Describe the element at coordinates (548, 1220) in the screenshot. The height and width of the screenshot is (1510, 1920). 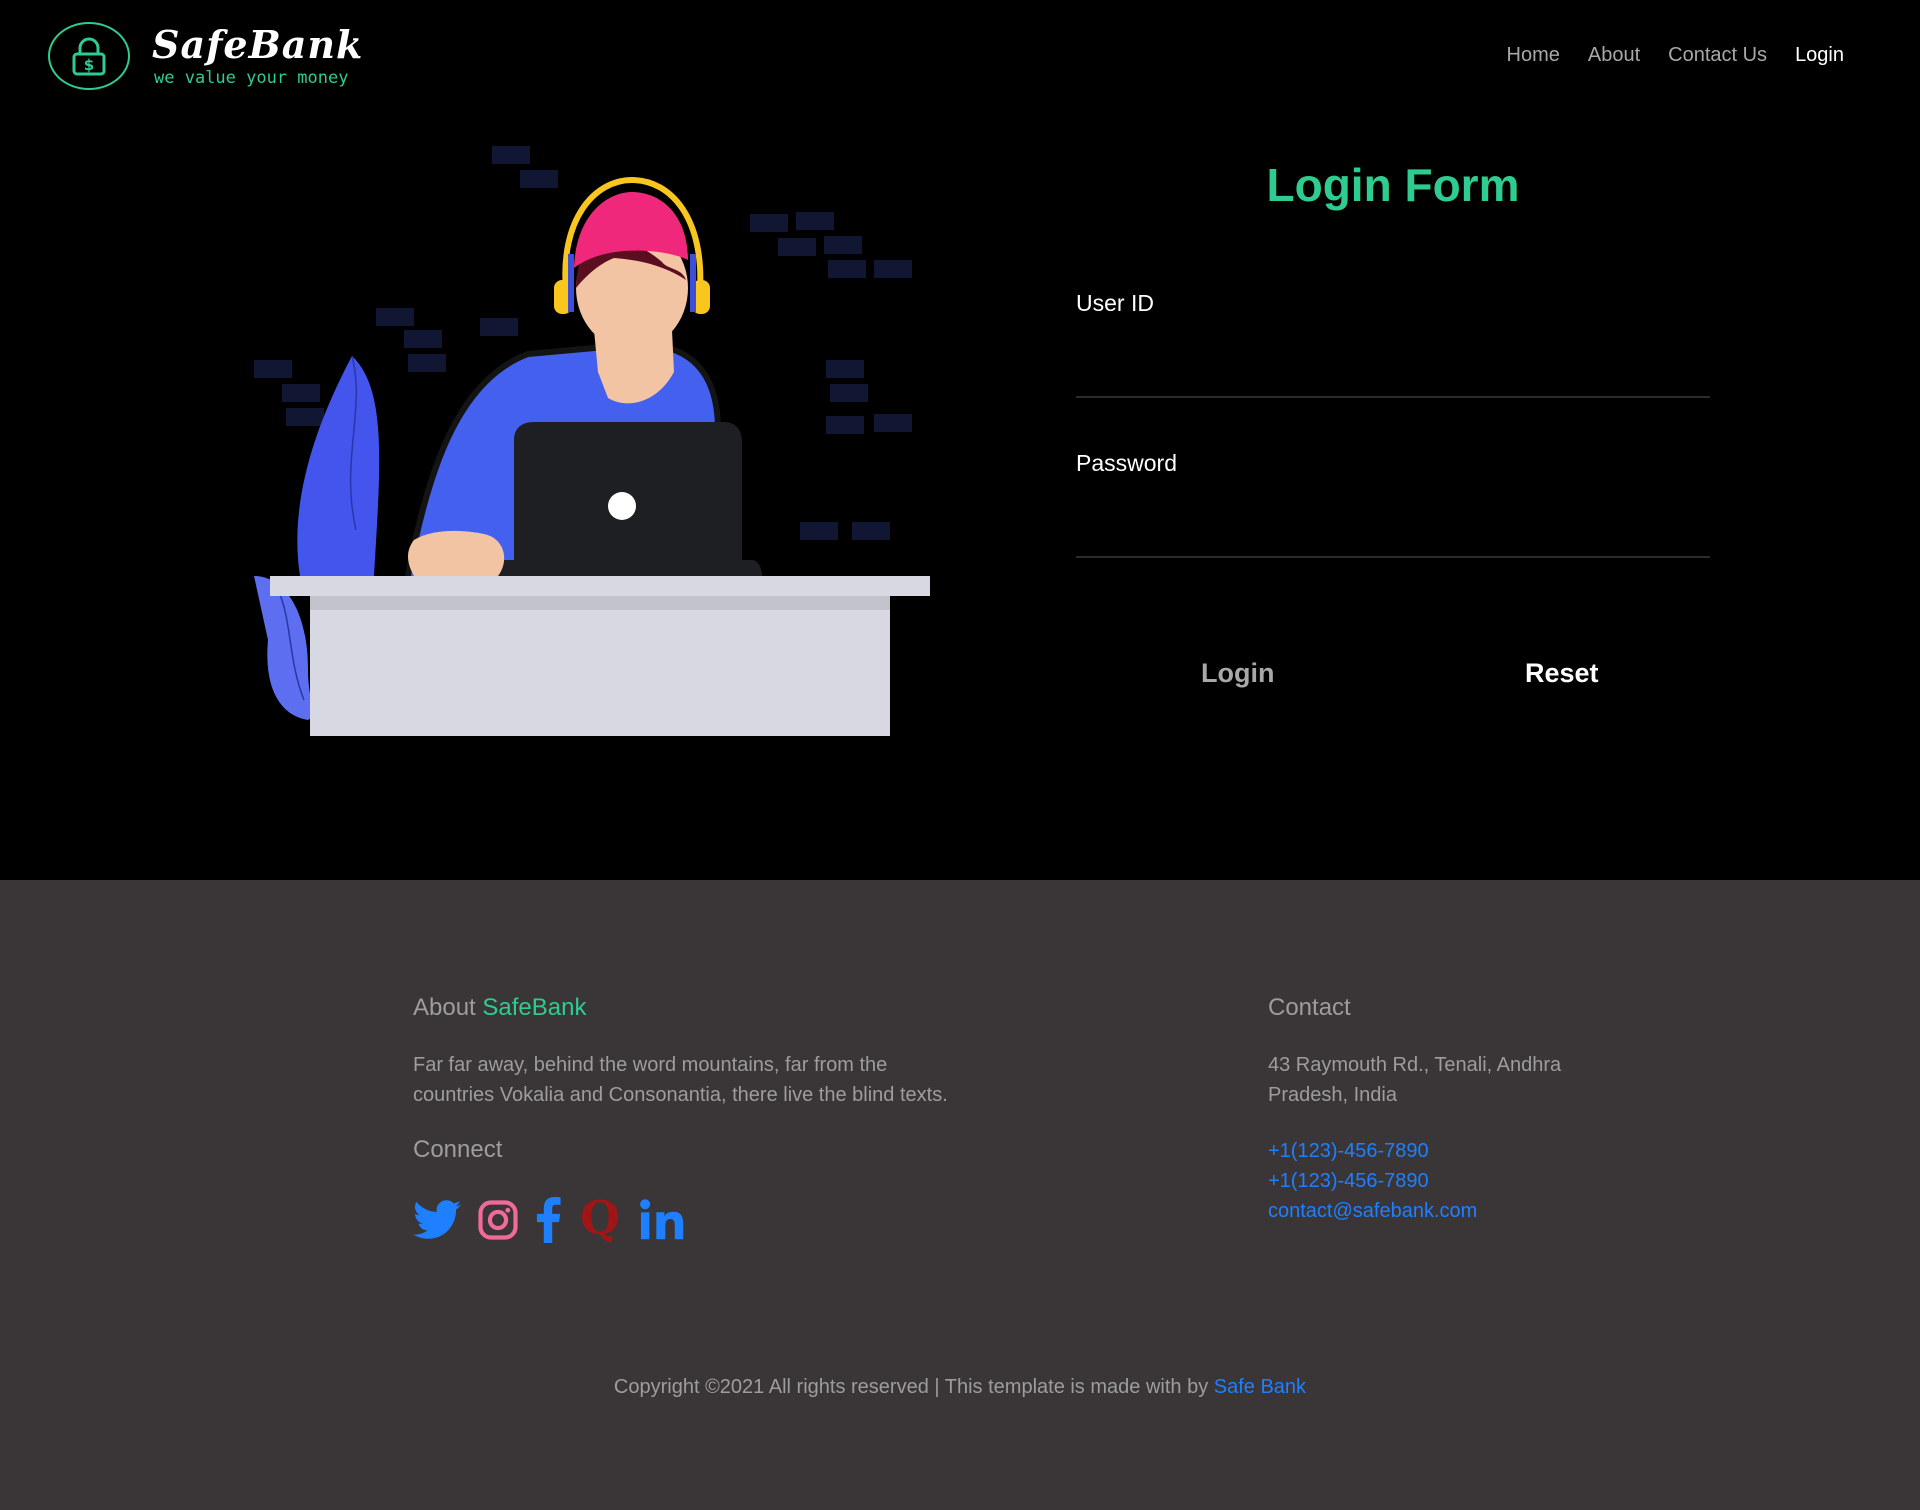
I see `facebook-icon` at that location.